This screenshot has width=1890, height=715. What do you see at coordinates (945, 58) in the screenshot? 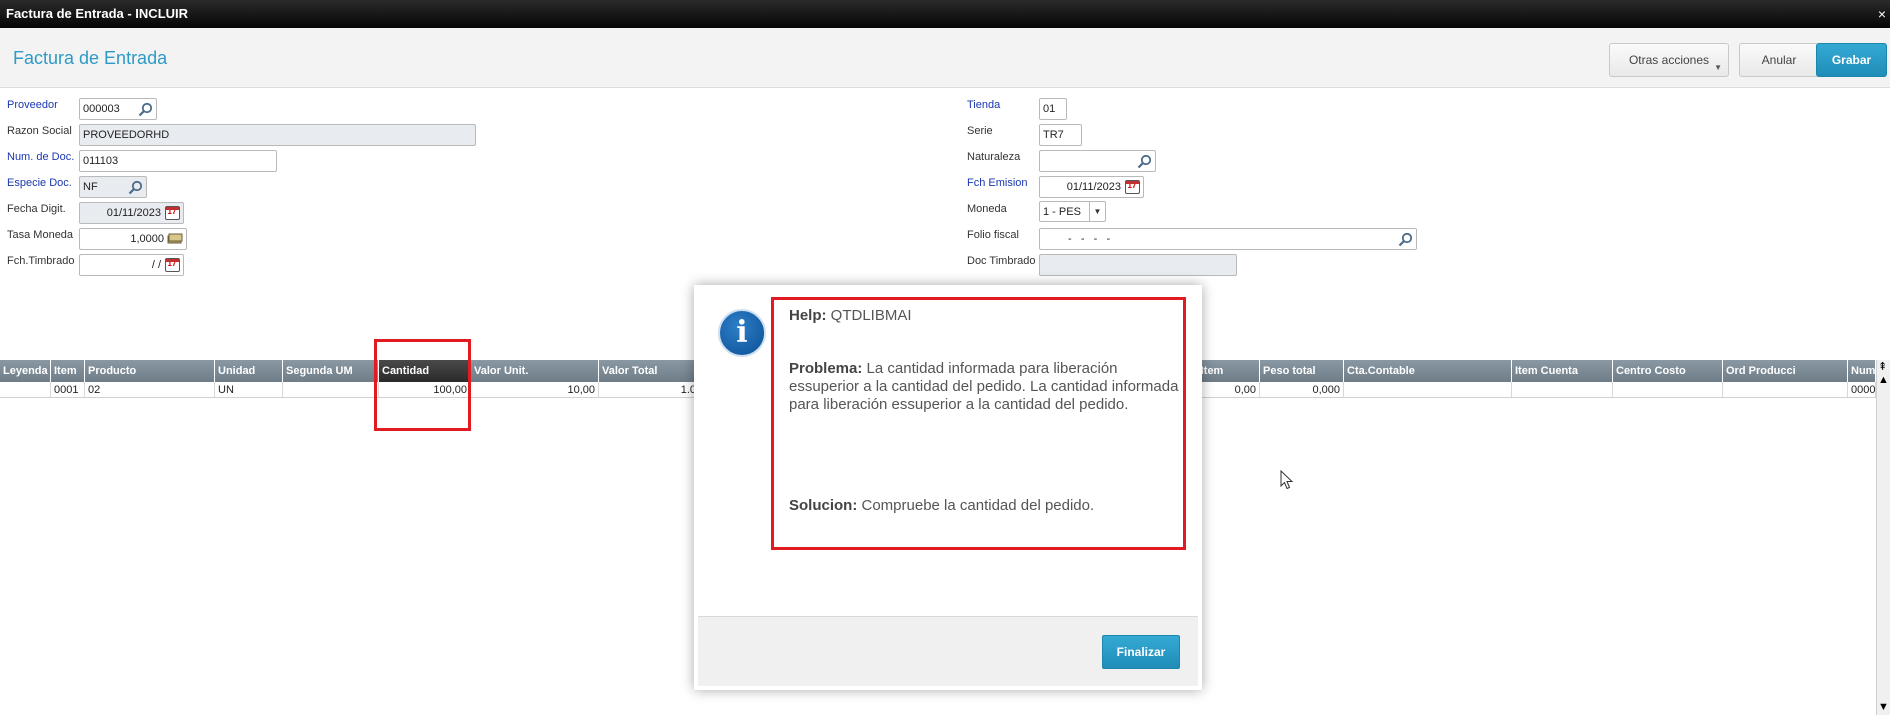
I see `page-header: Factura de Entrada` at bounding box center [945, 58].